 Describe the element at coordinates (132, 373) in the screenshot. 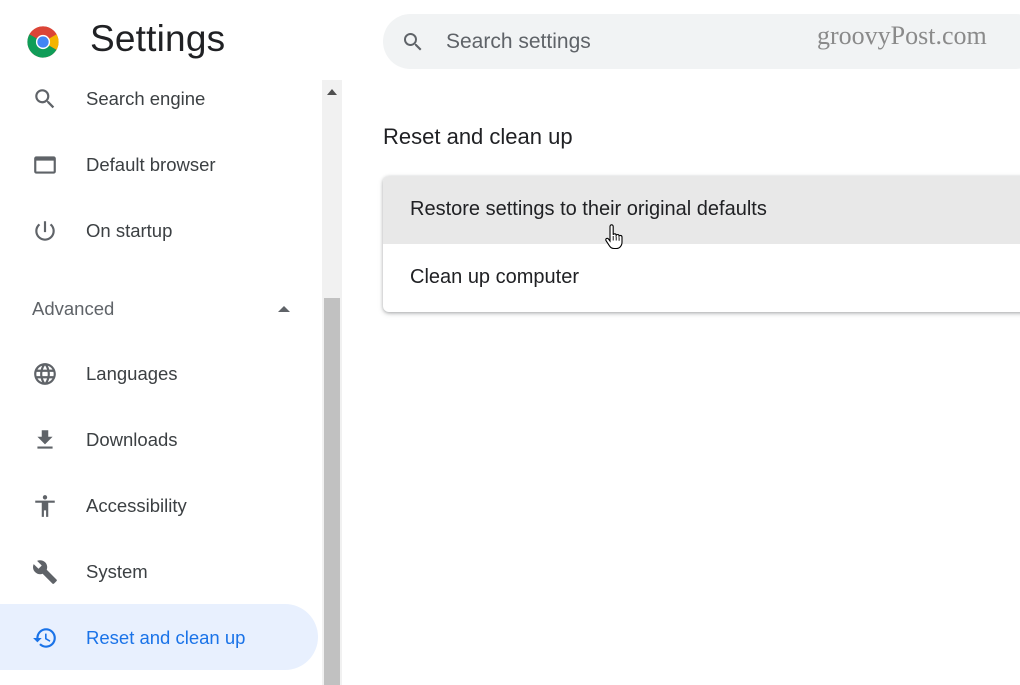

I see `sidebar-item-label: Languages` at that location.